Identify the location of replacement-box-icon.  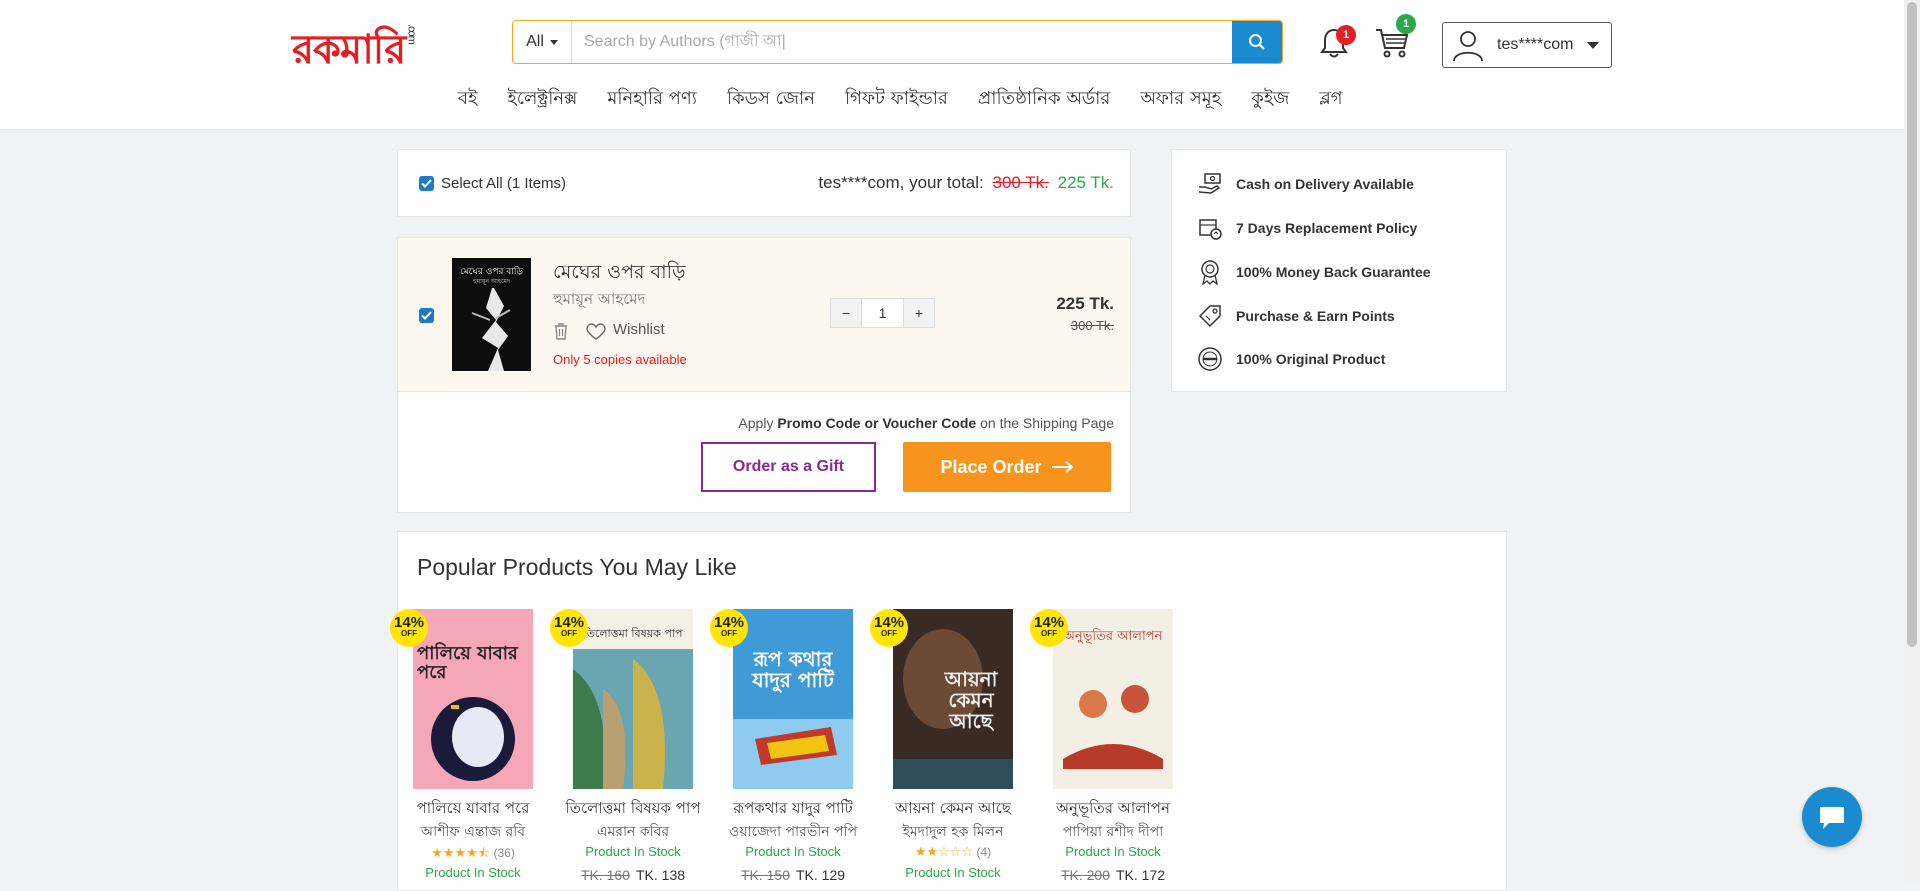
(1210, 229).